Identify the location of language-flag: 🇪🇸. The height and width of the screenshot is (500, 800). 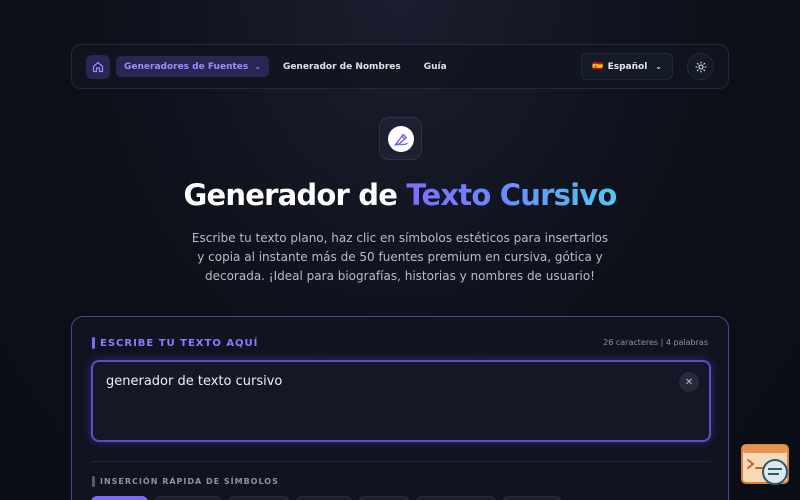
(598, 66).